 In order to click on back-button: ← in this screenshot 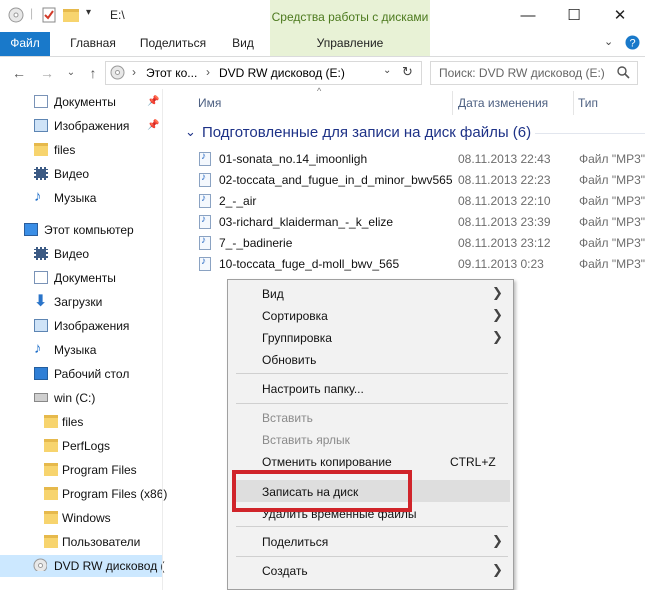, I will do `click(19, 73)`.